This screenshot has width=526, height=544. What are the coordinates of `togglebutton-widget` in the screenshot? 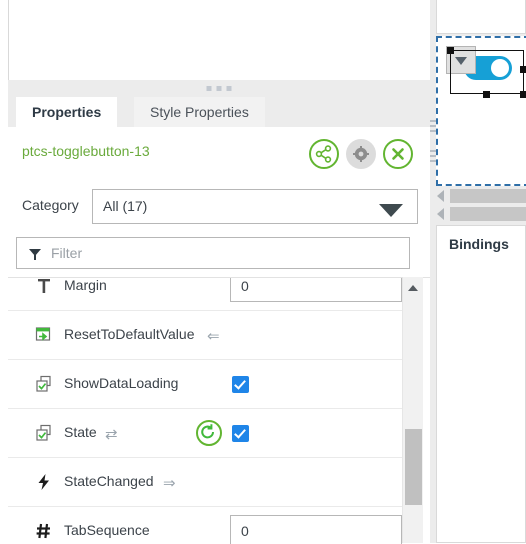 It's located at (486, 72).